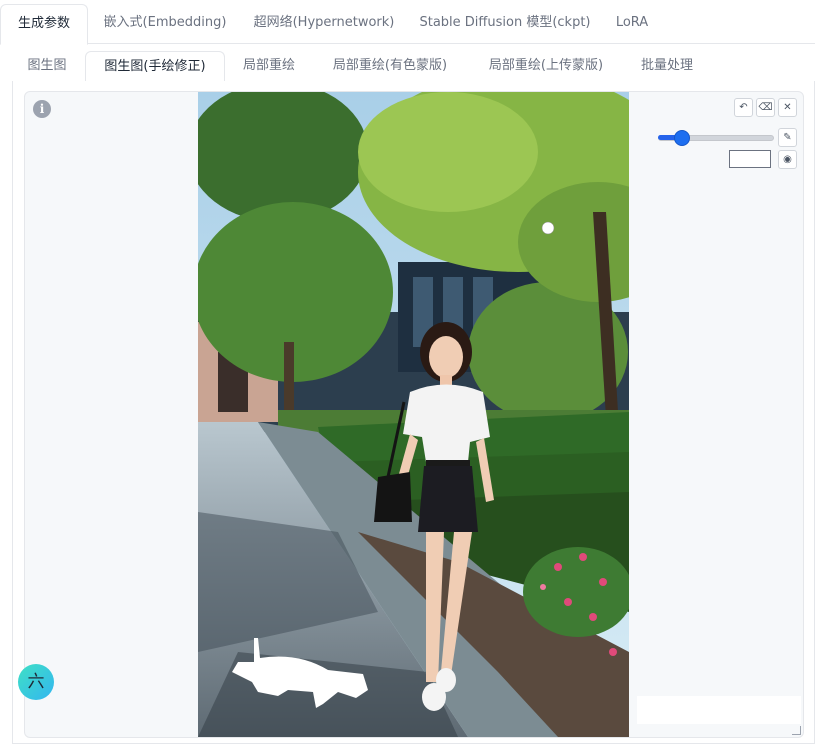 The image size is (815, 745). I want to click on tab-generation-params: 生成参数, so click(44, 24).